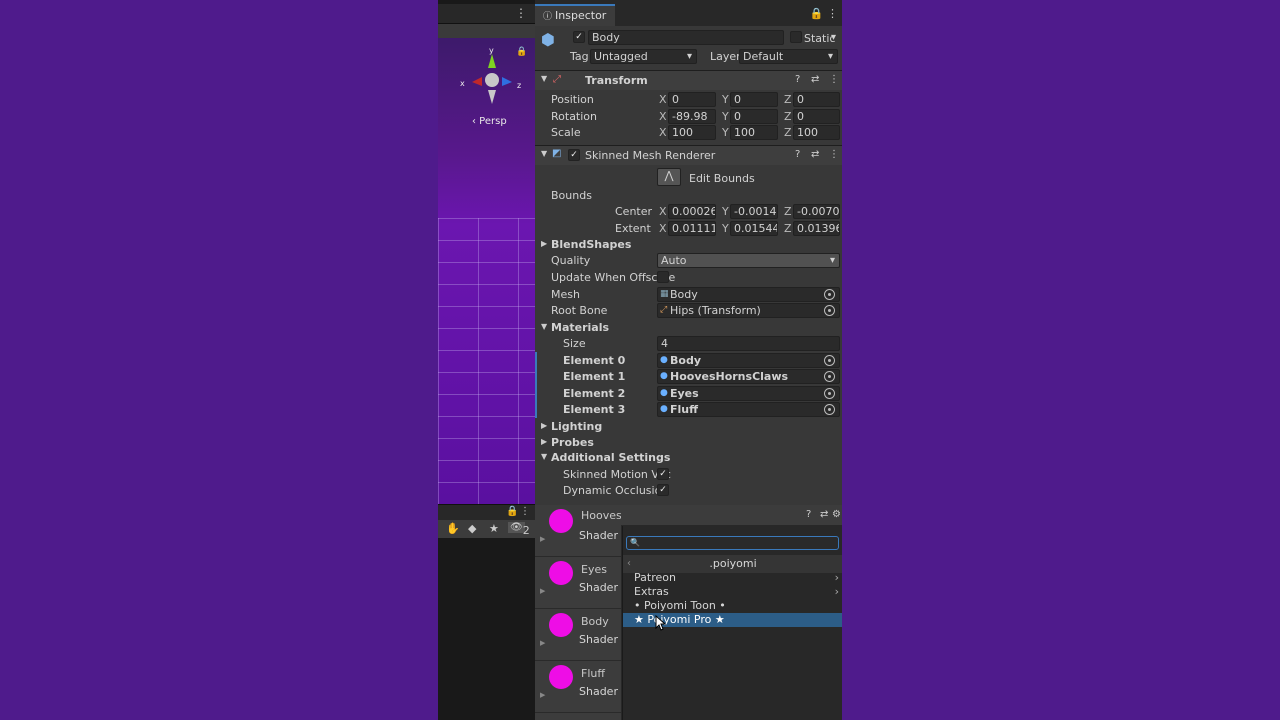 This screenshot has height=720, width=1280. What do you see at coordinates (494, 528) in the screenshot?
I see `star-icon: ★` at bounding box center [494, 528].